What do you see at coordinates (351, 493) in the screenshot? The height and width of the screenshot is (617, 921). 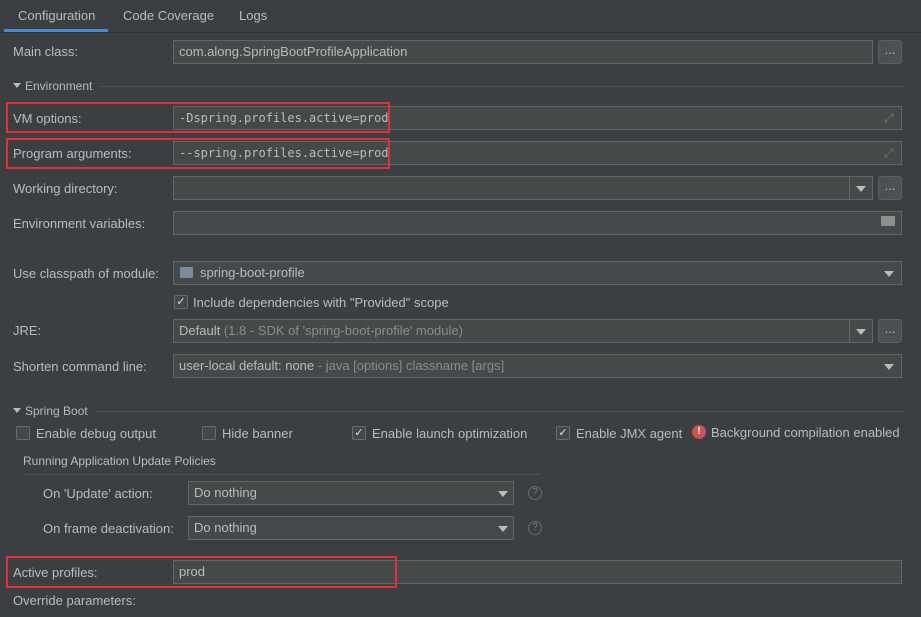 I see `on-update-select: Do nothing` at bounding box center [351, 493].